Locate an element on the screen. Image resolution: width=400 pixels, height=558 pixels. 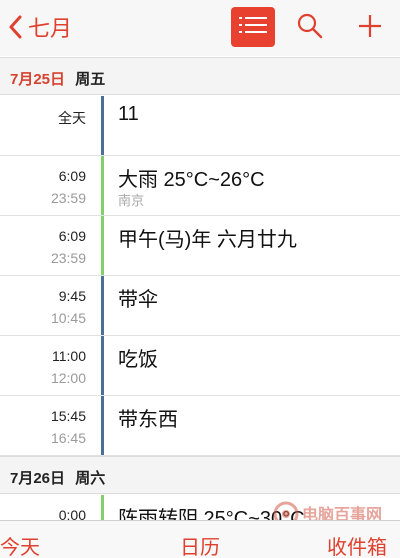
back-button: 七月 is located at coordinates (40, 27).